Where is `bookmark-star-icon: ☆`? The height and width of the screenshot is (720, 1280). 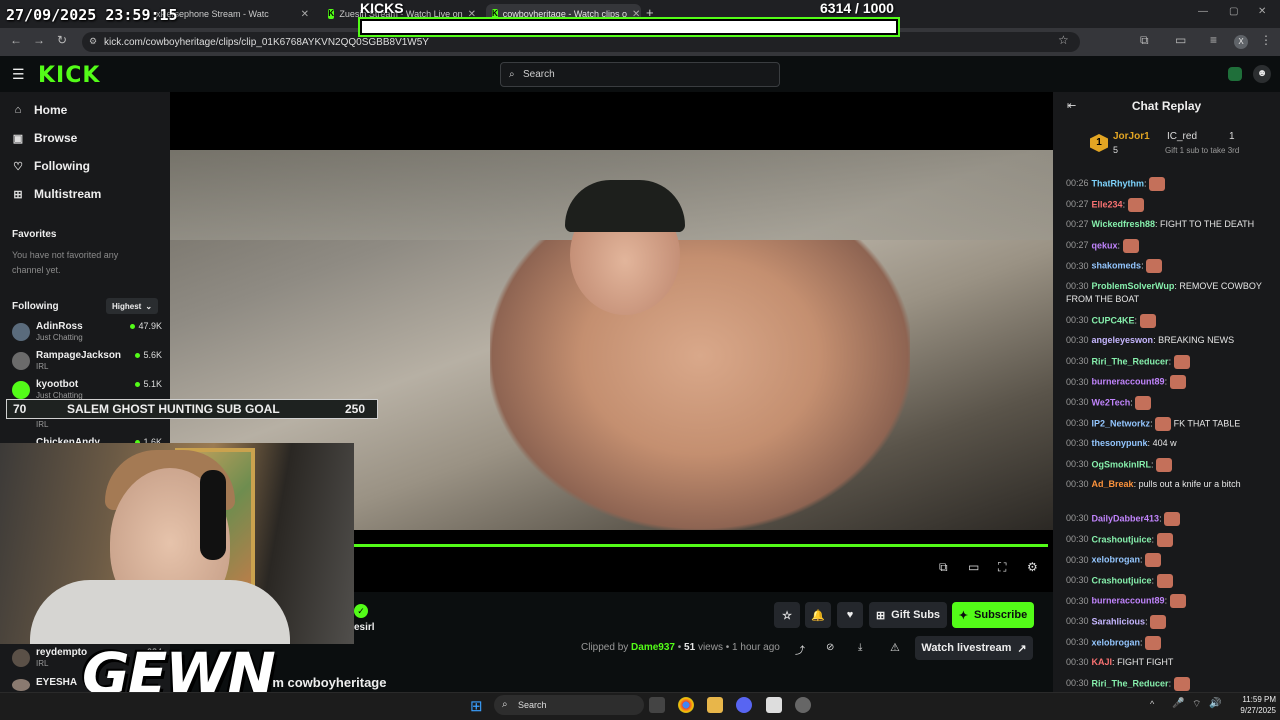
bookmark-star-icon: ☆ is located at coordinates (1063, 40).